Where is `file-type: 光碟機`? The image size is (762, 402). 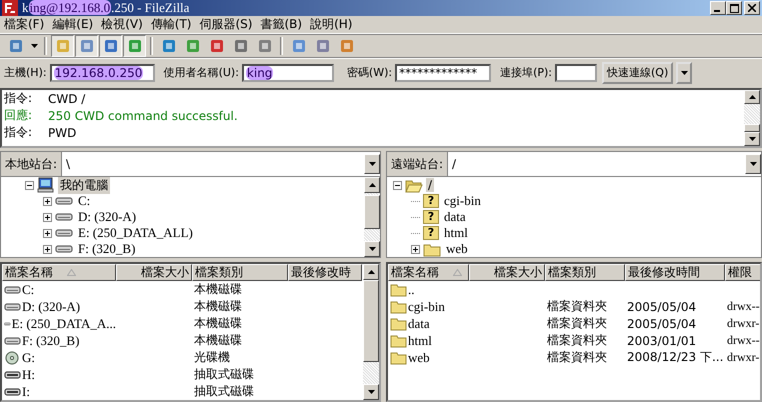
file-type: 光碟機 is located at coordinates (212, 357).